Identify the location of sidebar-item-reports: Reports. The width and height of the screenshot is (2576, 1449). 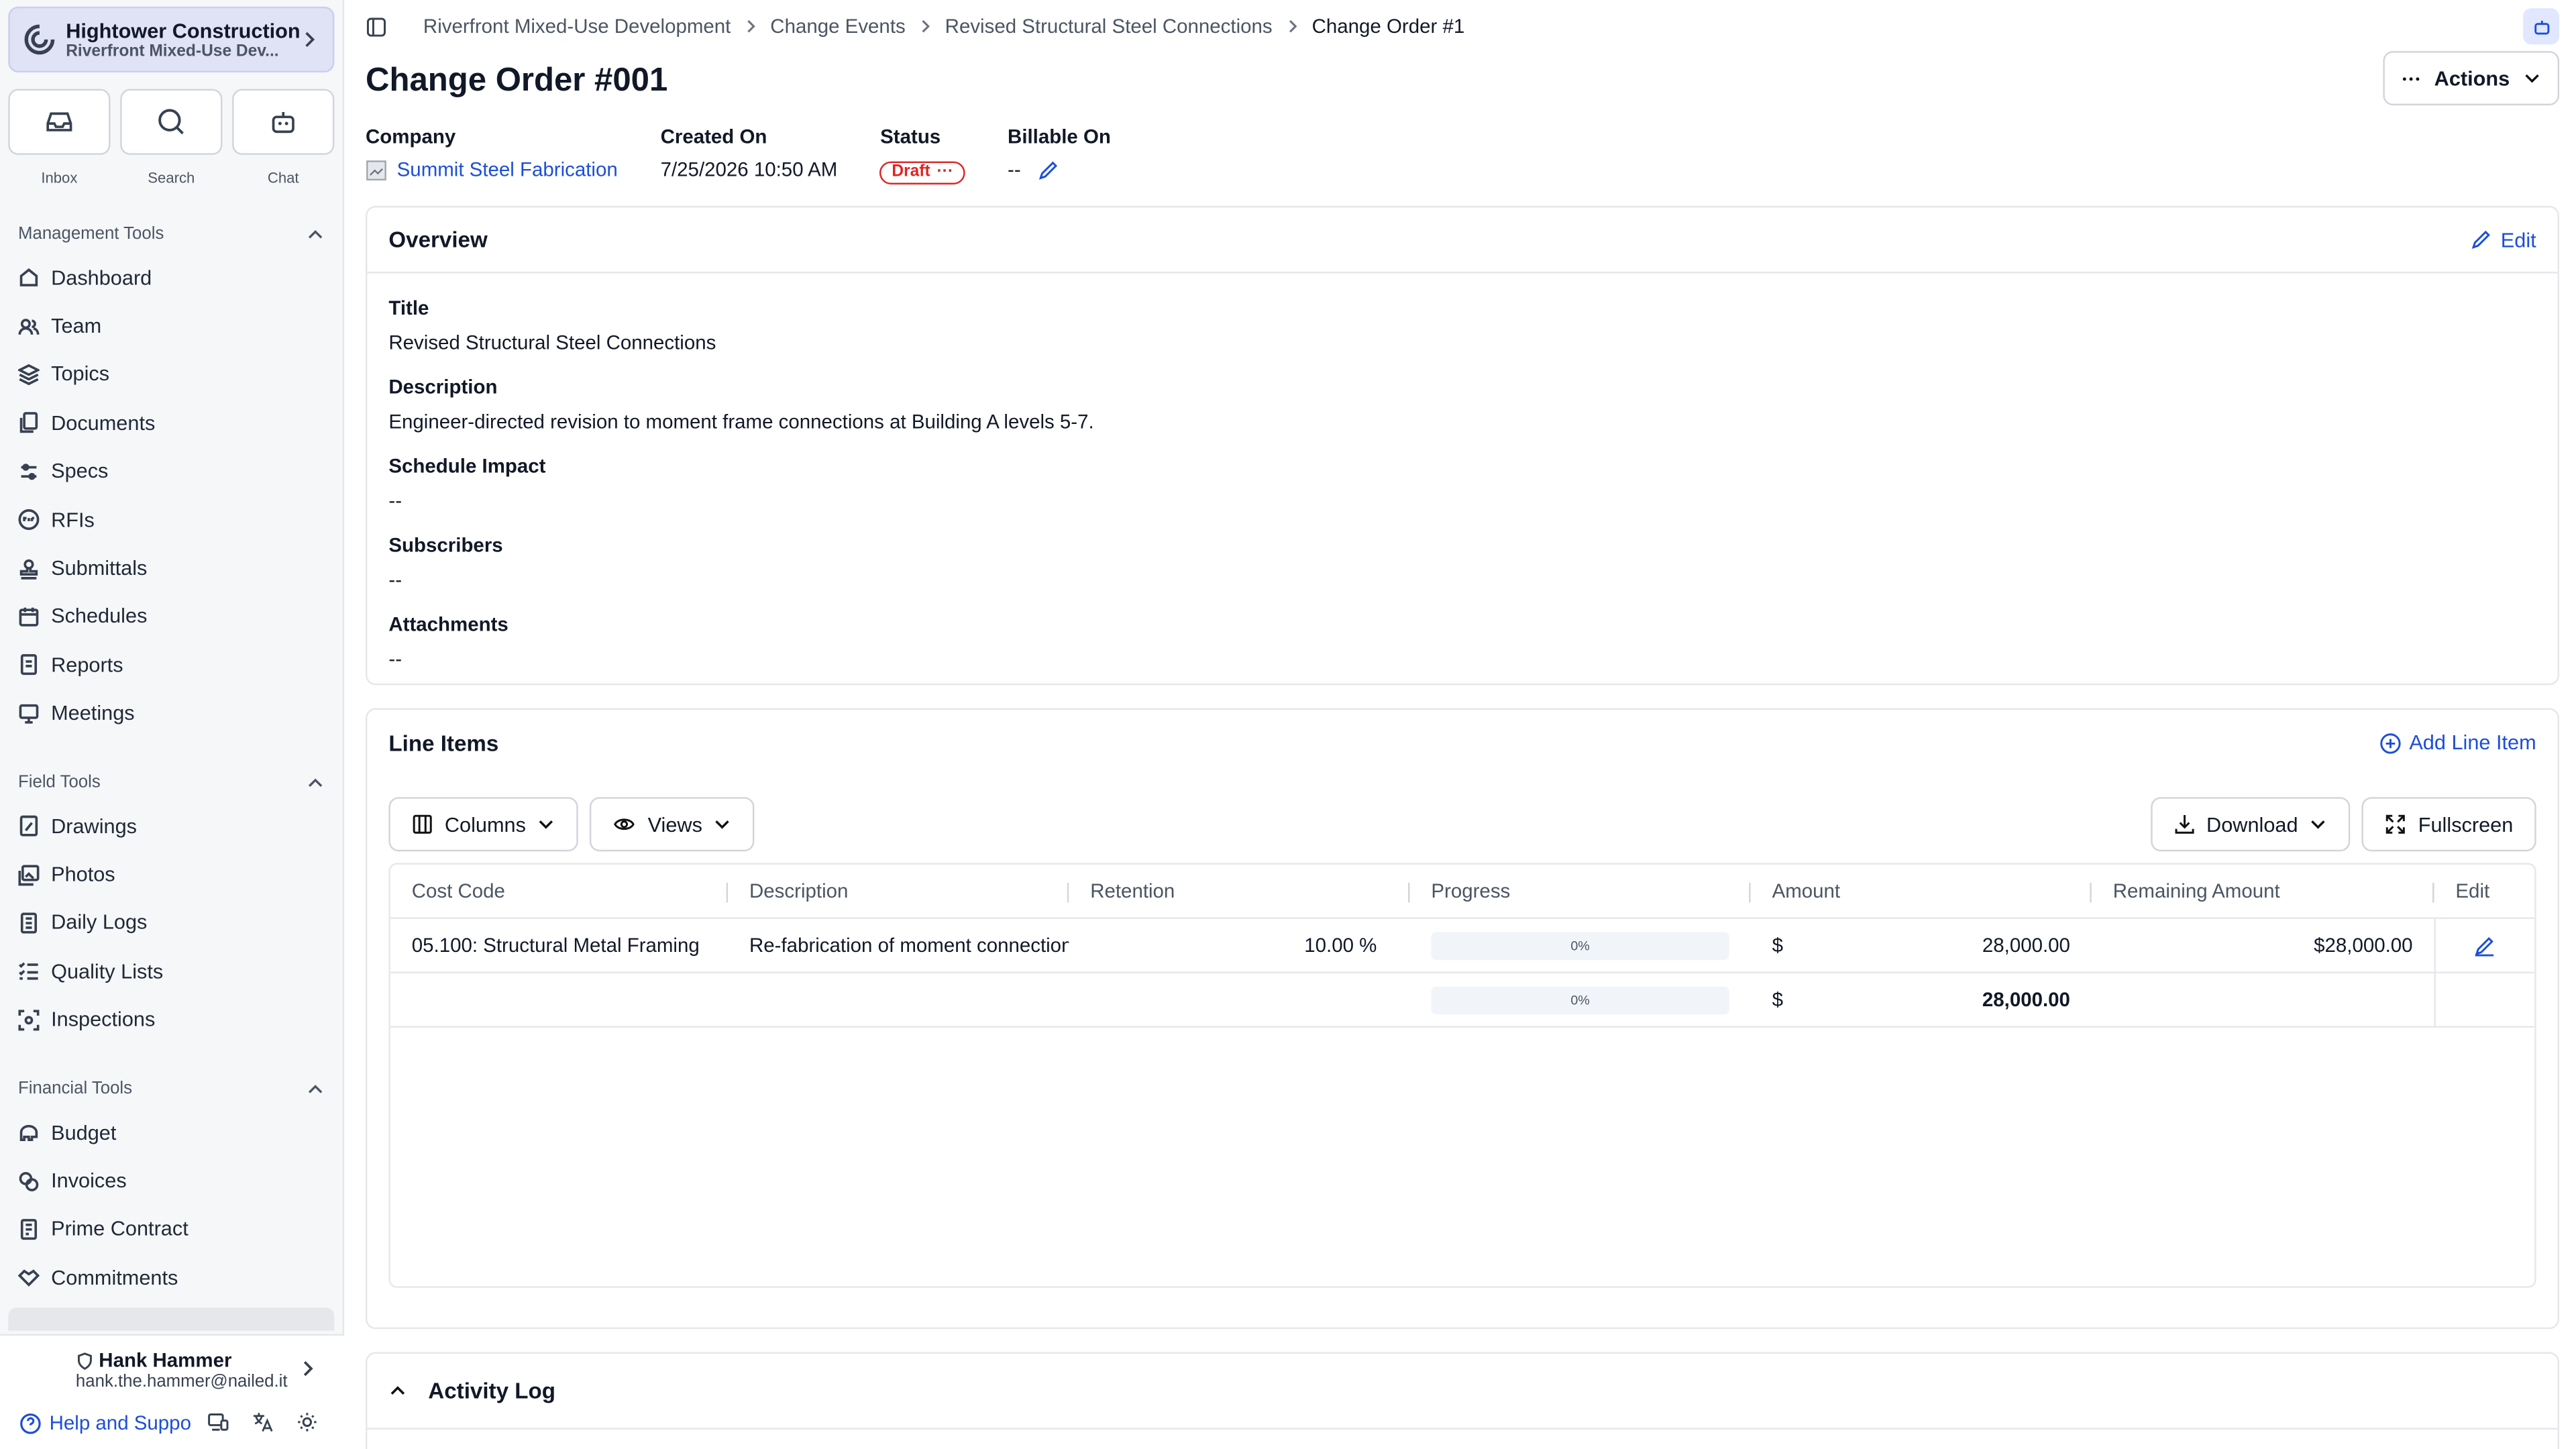
(174, 665).